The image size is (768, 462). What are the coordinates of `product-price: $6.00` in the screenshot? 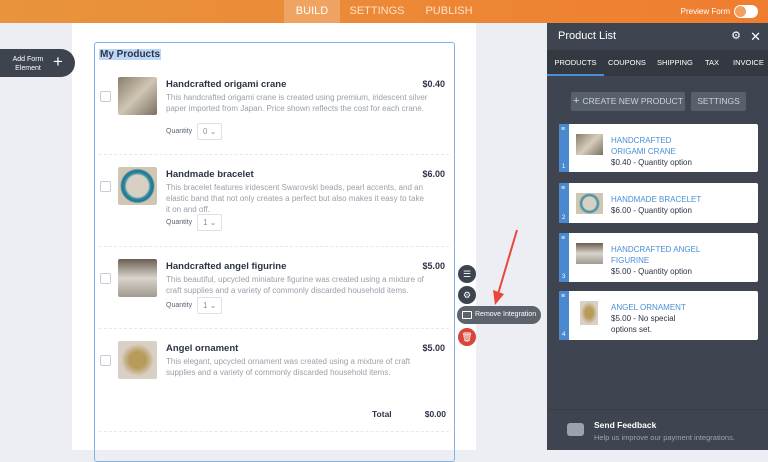 It's located at (433, 174).